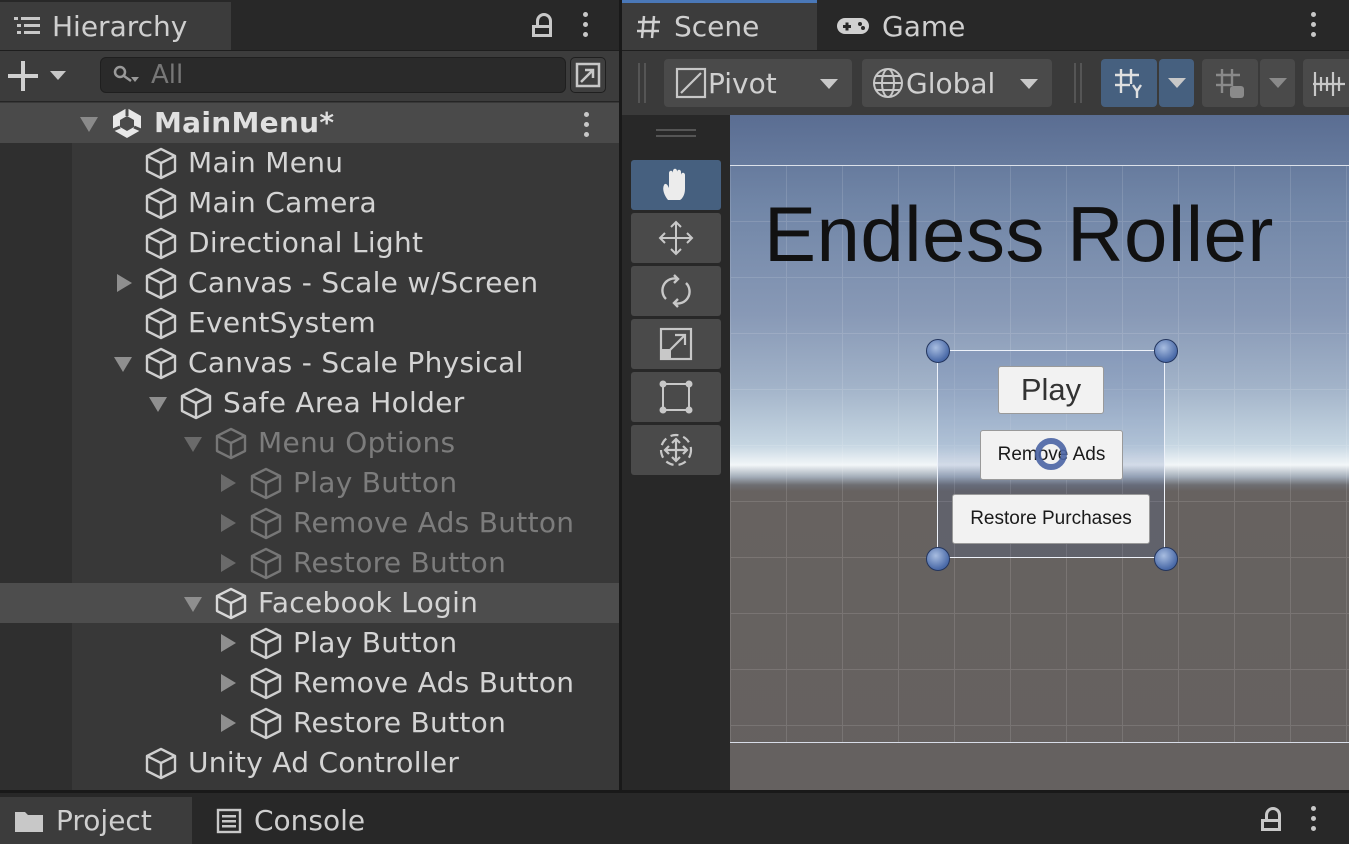 This screenshot has width=1349, height=844. I want to click on rect-tool-button, so click(676, 397).